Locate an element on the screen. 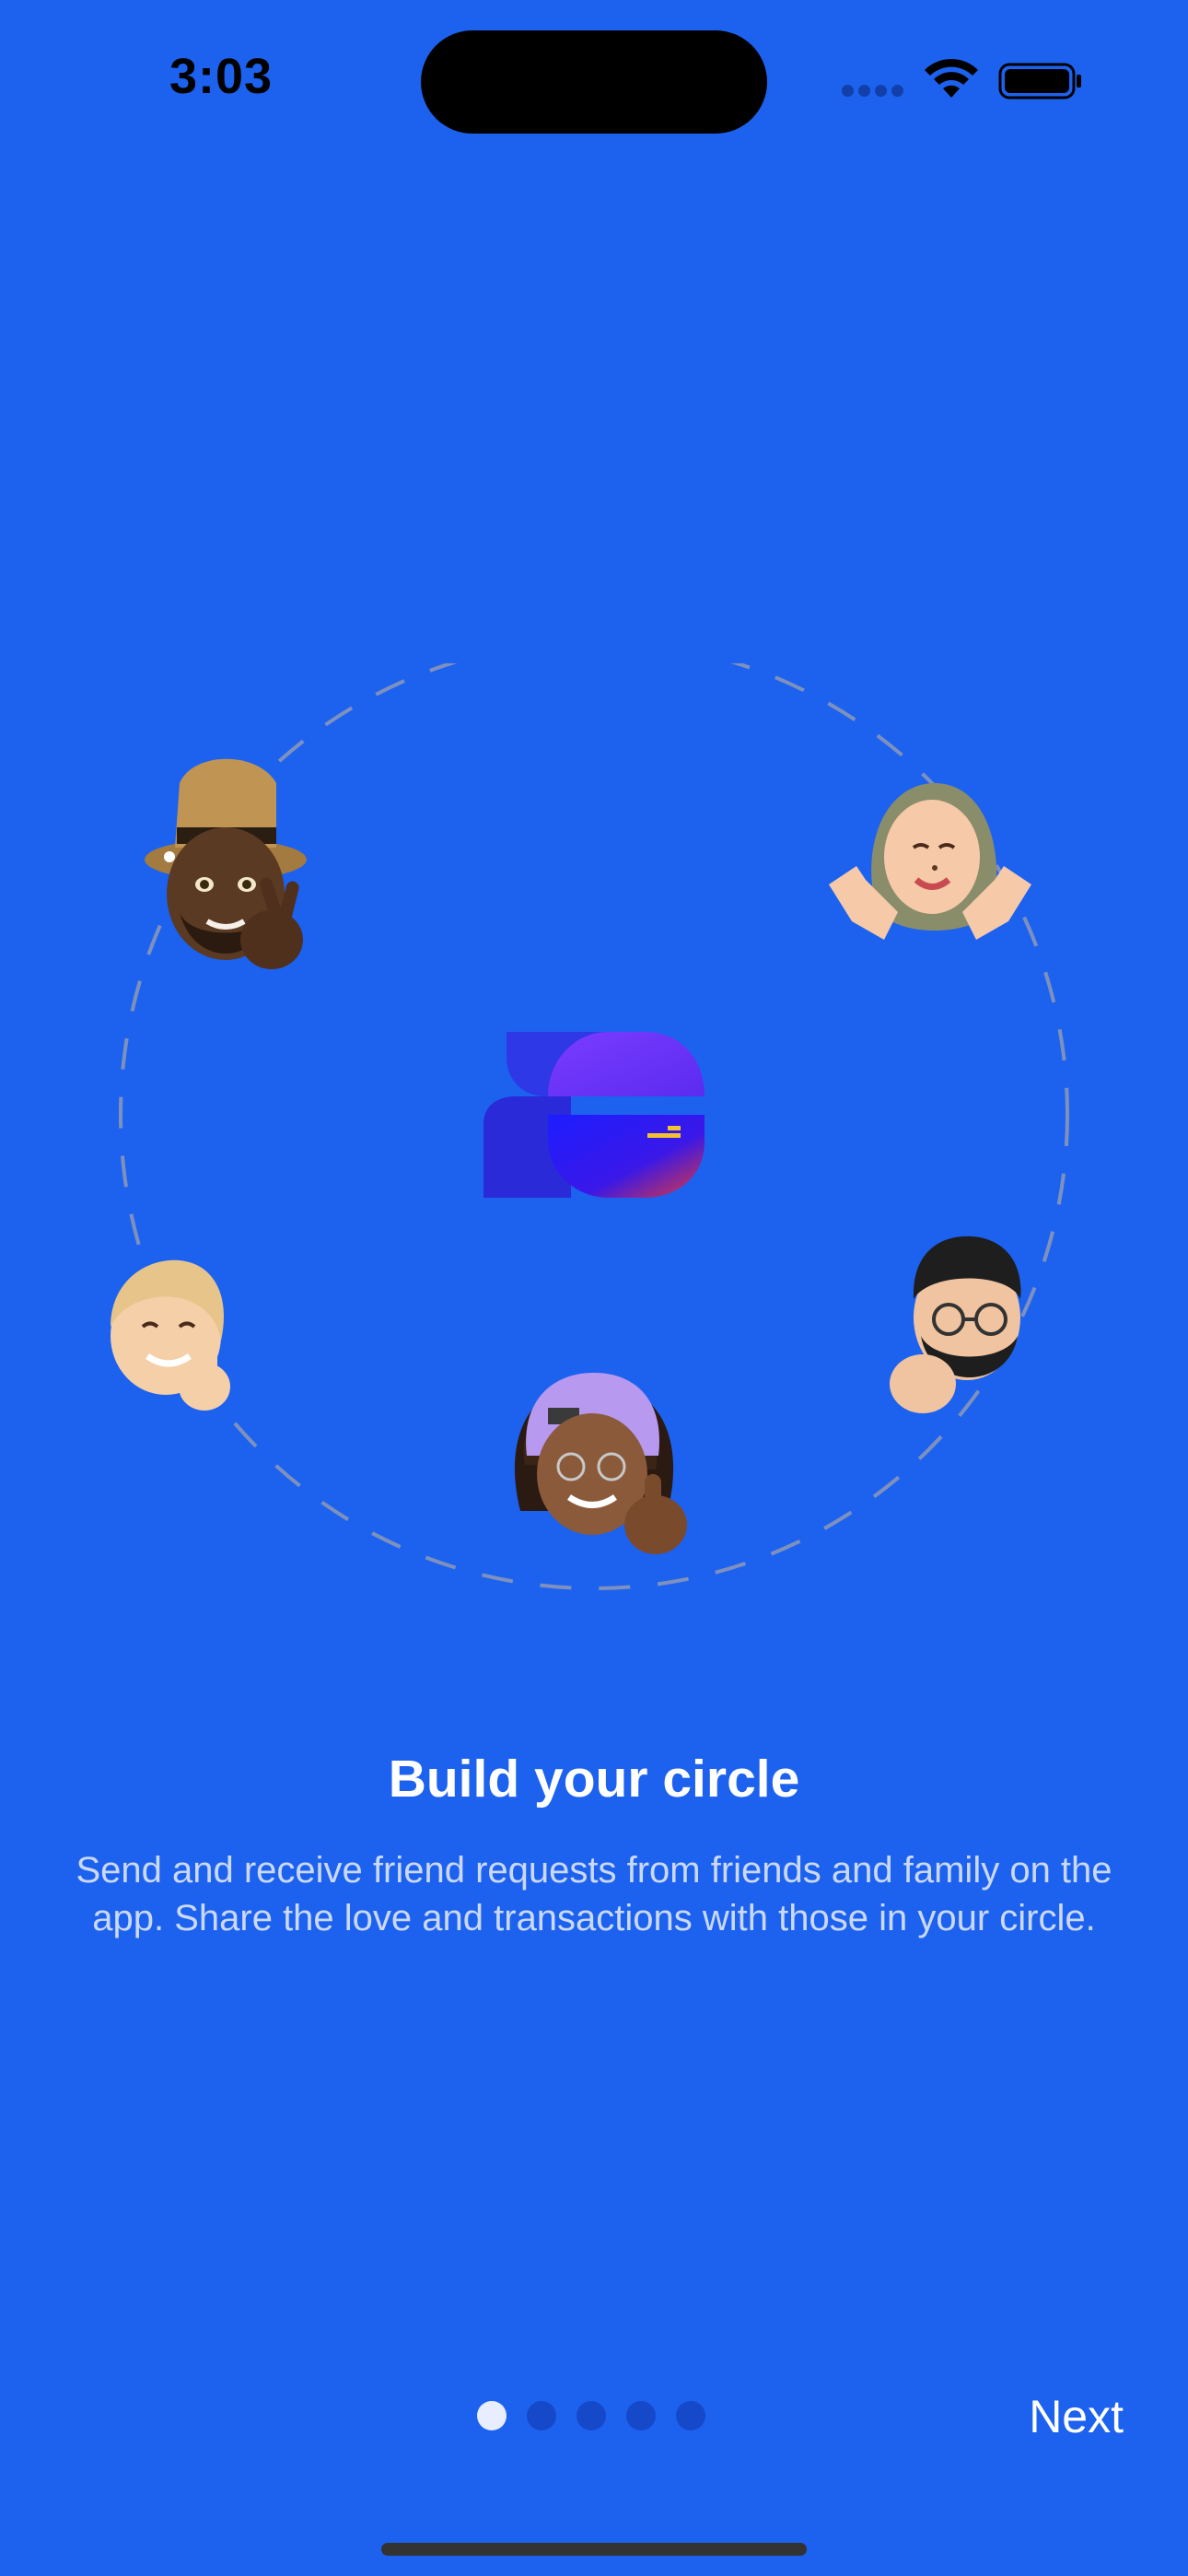 Image resolution: width=1188 pixels, height=2576 pixels. memoji-hijab-wave-icon is located at coordinates (930, 861).